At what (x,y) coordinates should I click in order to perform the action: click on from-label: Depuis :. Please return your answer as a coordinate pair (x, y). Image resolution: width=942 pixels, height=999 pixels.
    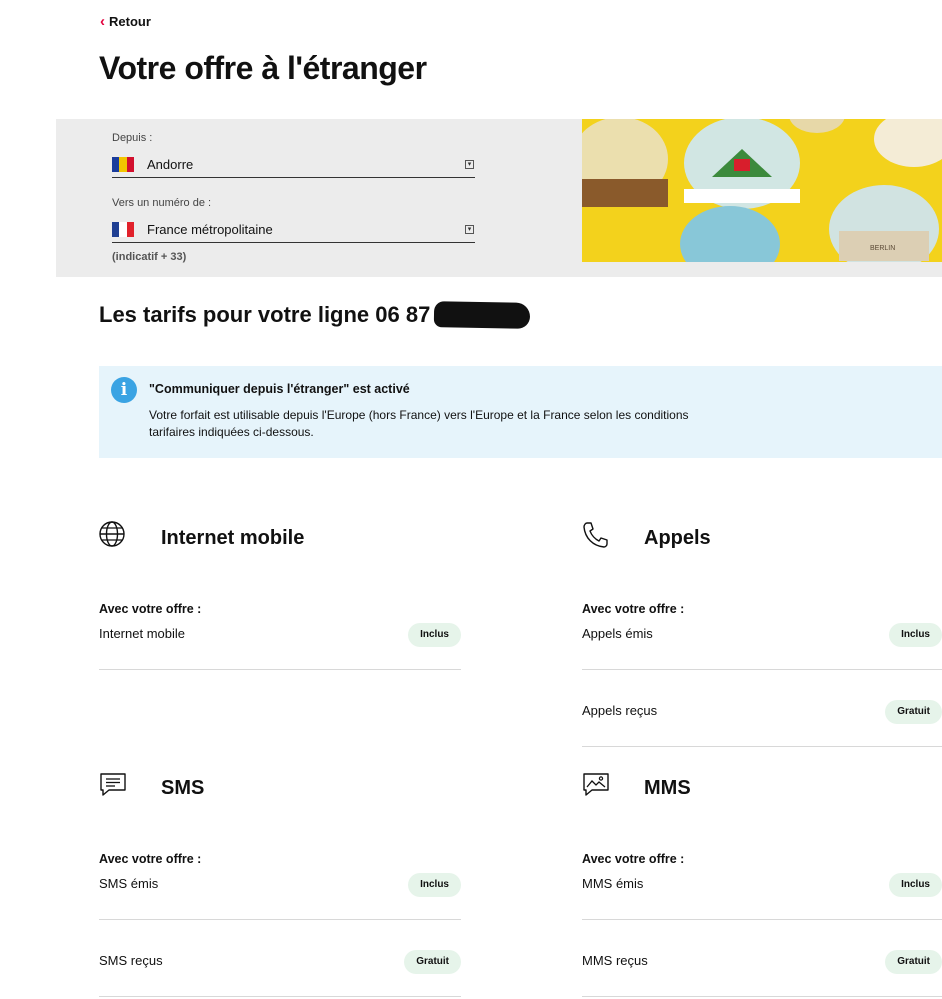
    Looking at the image, I should click on (132, 138).